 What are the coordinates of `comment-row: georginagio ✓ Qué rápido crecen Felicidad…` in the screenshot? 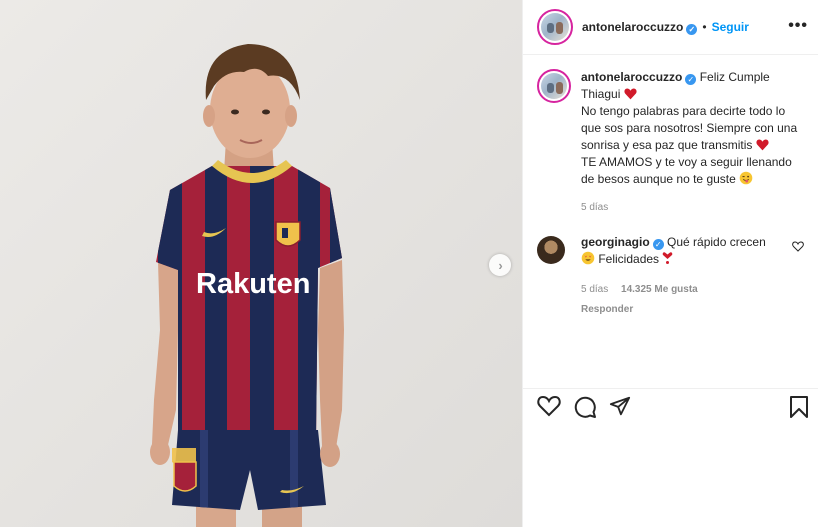 It's located at (670, 276).